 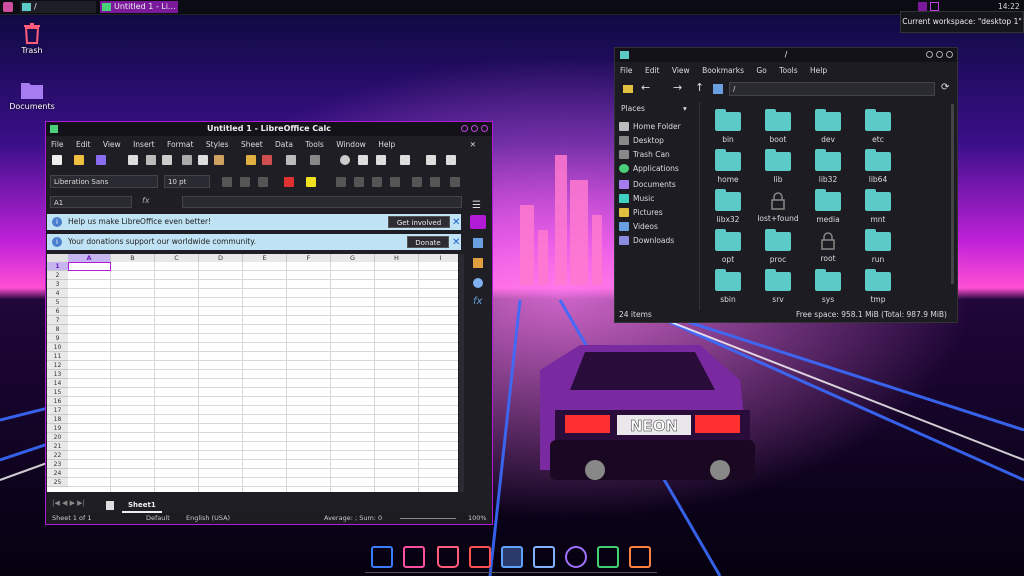 I want to click on function-wizard-icon: fx, so click(x=146, y=200).